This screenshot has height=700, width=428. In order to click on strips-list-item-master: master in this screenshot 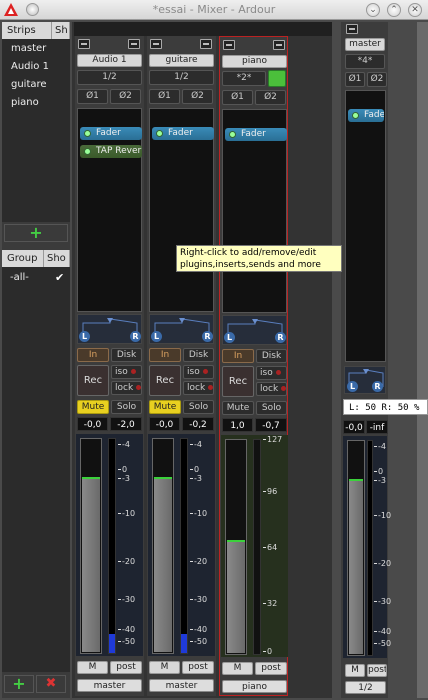, I will do `click(35, 49)`.